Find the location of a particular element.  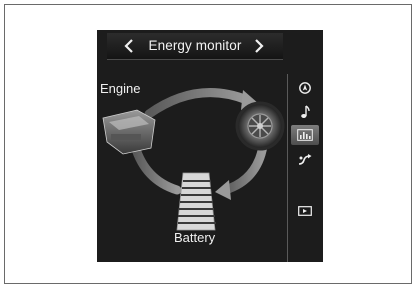

battery-graphic is located at coordinates (196, 201).